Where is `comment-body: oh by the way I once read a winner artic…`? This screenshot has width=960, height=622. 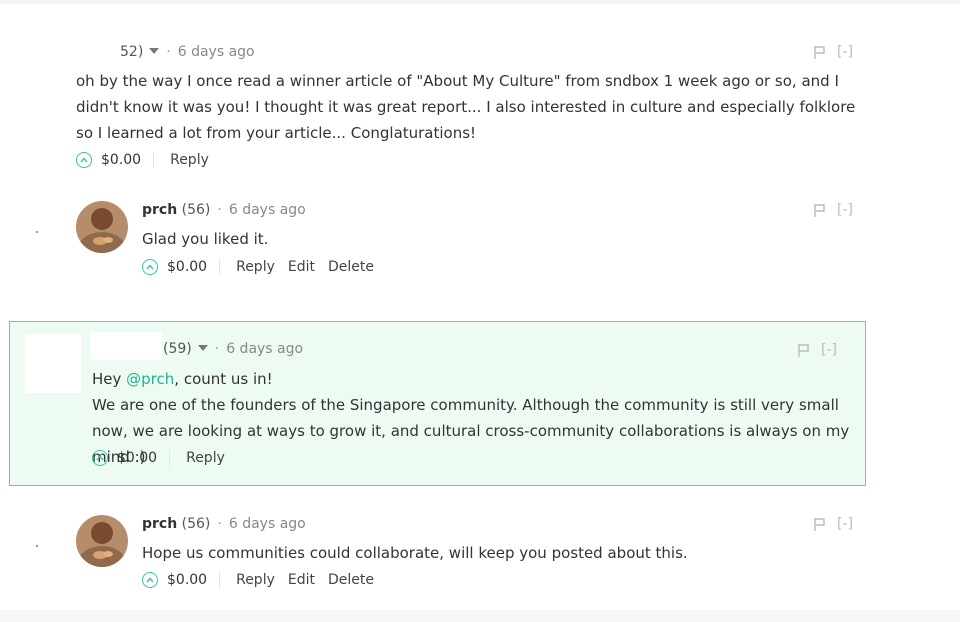 comment-body: oh by the way I once read a winner artic… is located at coordinates (466, 107).